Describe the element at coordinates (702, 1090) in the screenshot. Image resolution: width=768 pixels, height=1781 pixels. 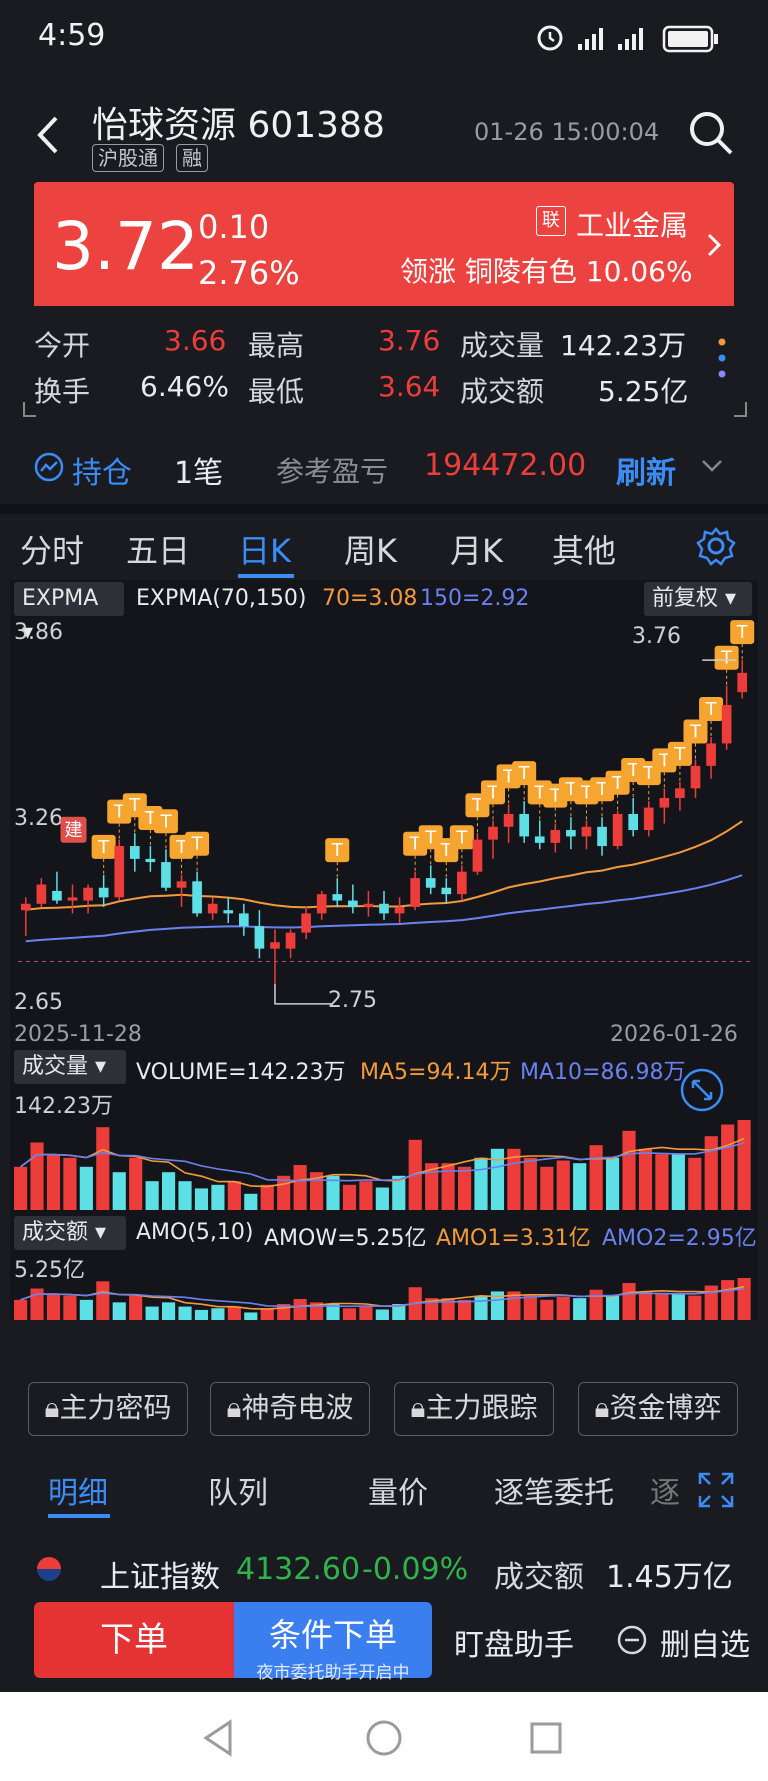
I see `expand-arrows-icon` at that location.